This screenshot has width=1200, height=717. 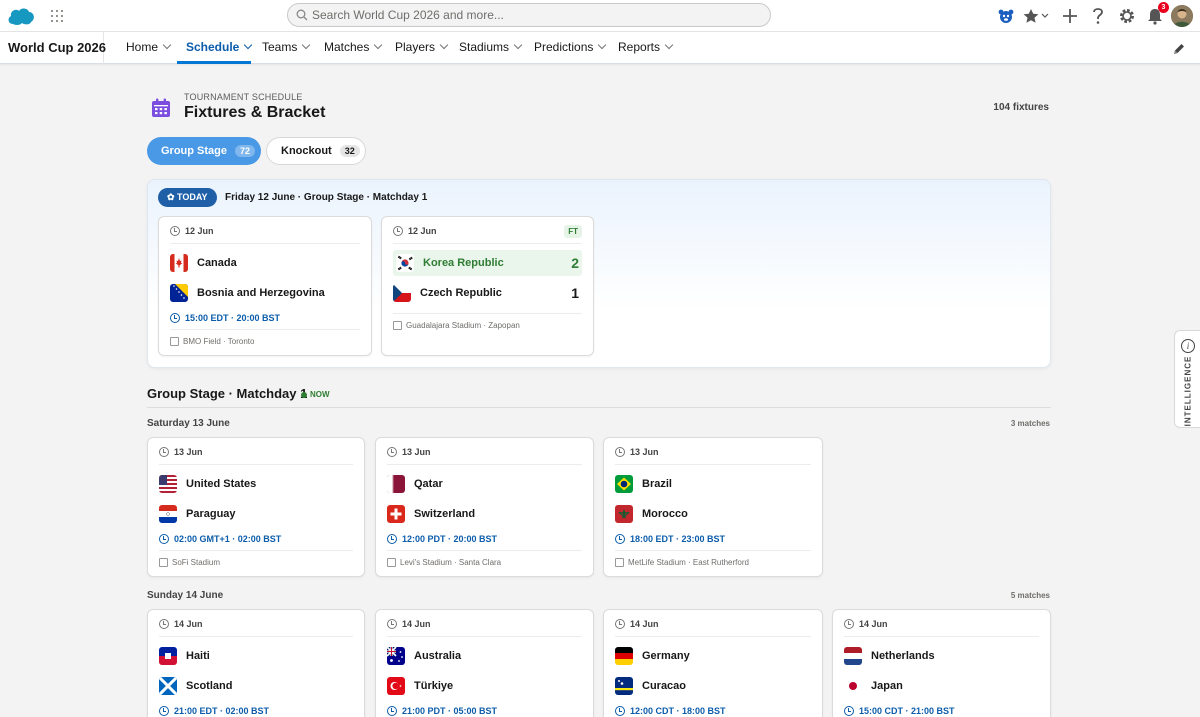 I want to click on venue: SoFi Stadium, so click(x=189, y=562).